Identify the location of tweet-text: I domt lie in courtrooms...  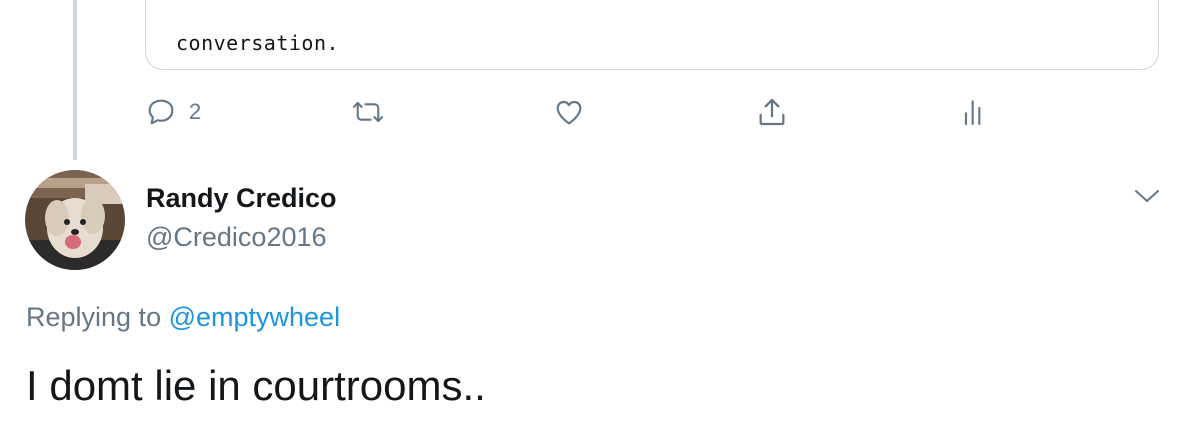
(256, 385).